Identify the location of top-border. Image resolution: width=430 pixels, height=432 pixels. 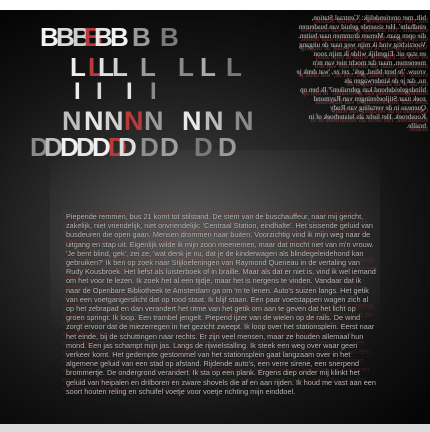
(215, 5).